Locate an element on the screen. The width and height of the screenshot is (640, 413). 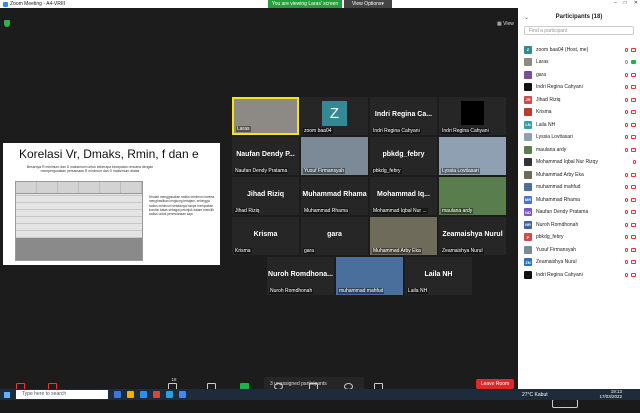
tile-display-name: Muhammad Rhama is located at coordinates (334, 194).